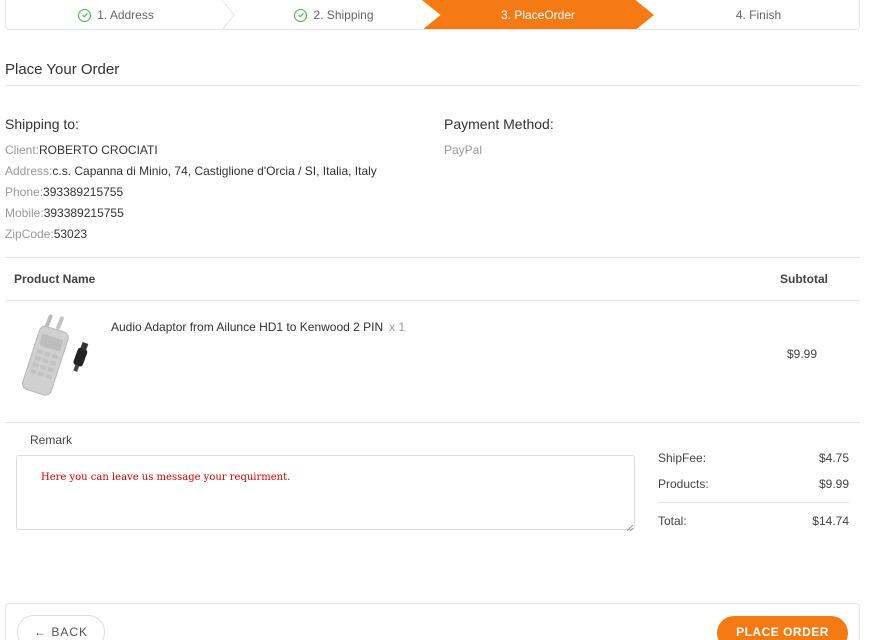  Describe the element at coordinates (833, 484) in the screenshot. I see `products-value: $9.99` at that location.